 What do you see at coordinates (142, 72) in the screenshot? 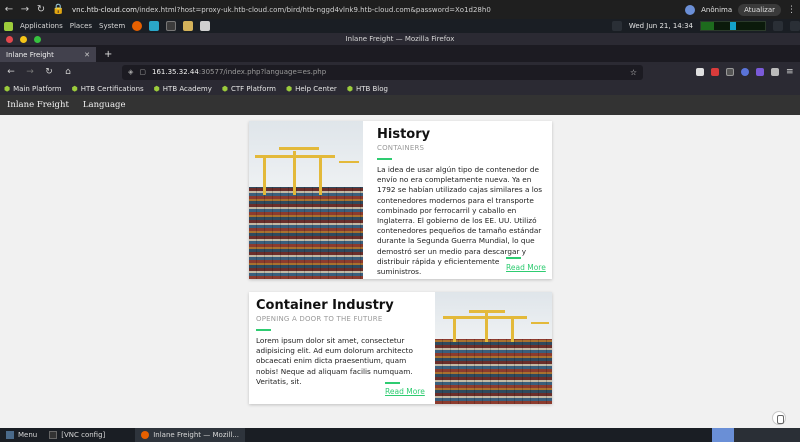
I see `site-info-icon: ▢` at bounding box center [142, 72].